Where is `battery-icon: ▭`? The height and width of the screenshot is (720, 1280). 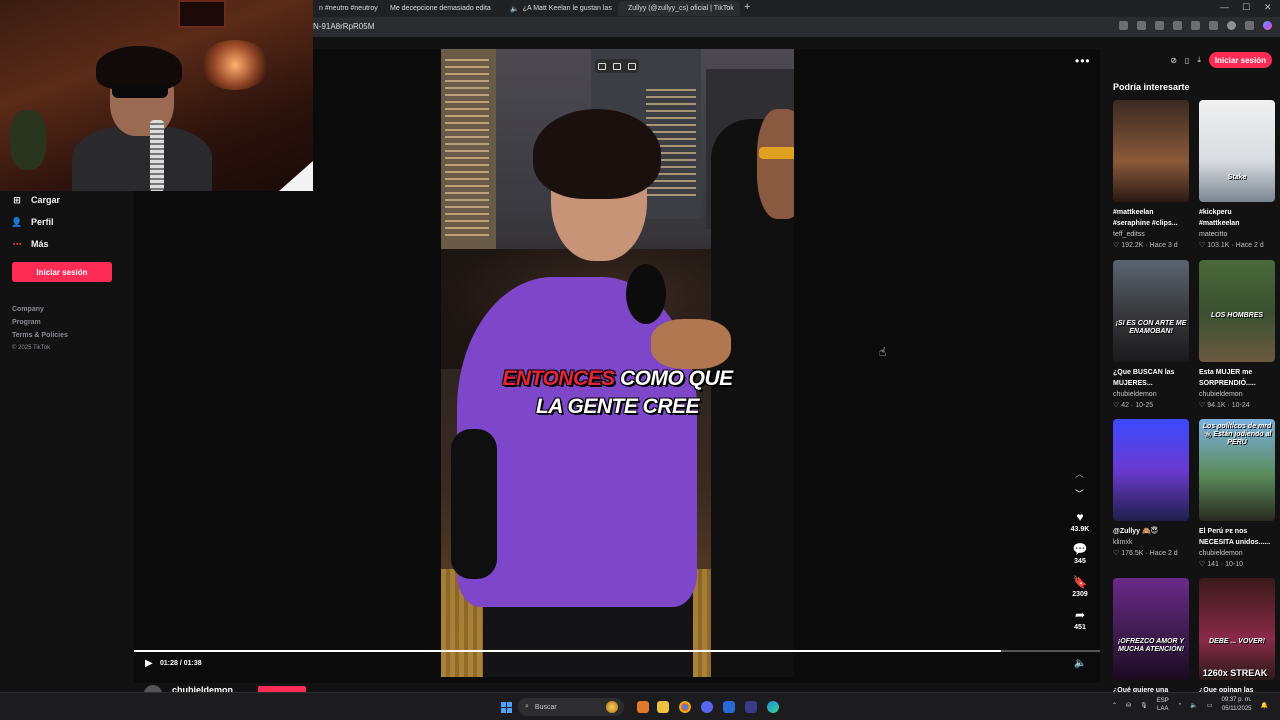
battery-icon: ▭ is located at coordinates (1210, 705).